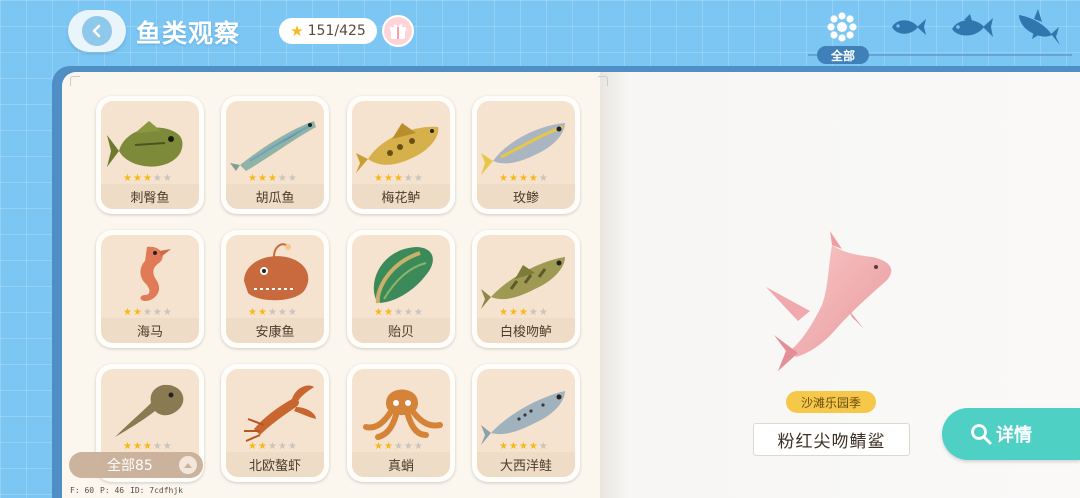 The width and height of the screenshot is (1080, 498). I want to click on fish-card: ★ ★ ★ ★ ★ 贻贝, so click(401, 289).